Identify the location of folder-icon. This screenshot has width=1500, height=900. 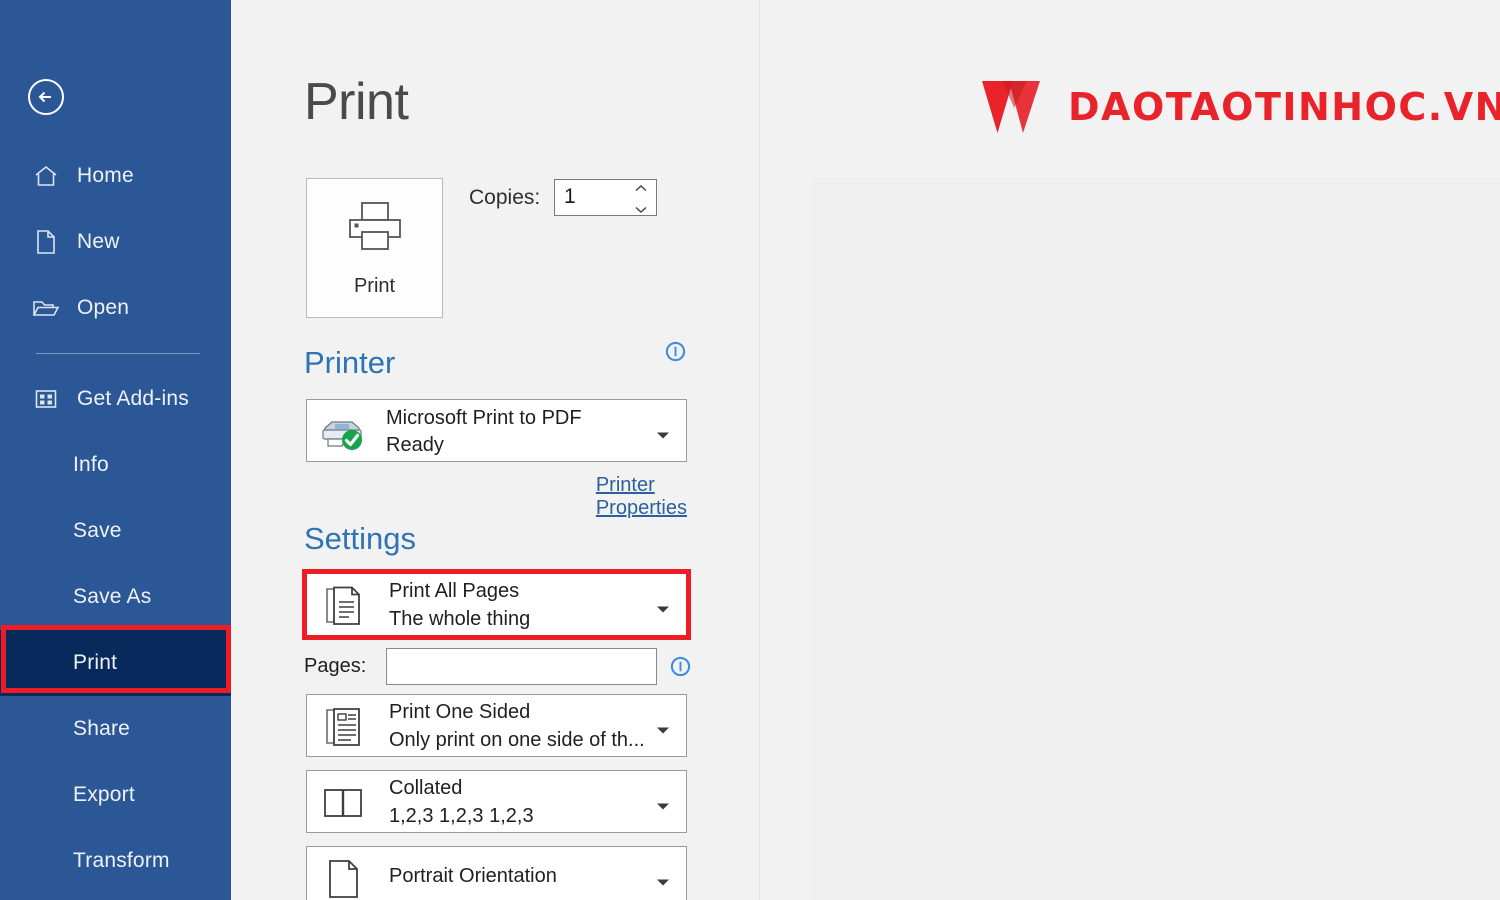
(46, 308).